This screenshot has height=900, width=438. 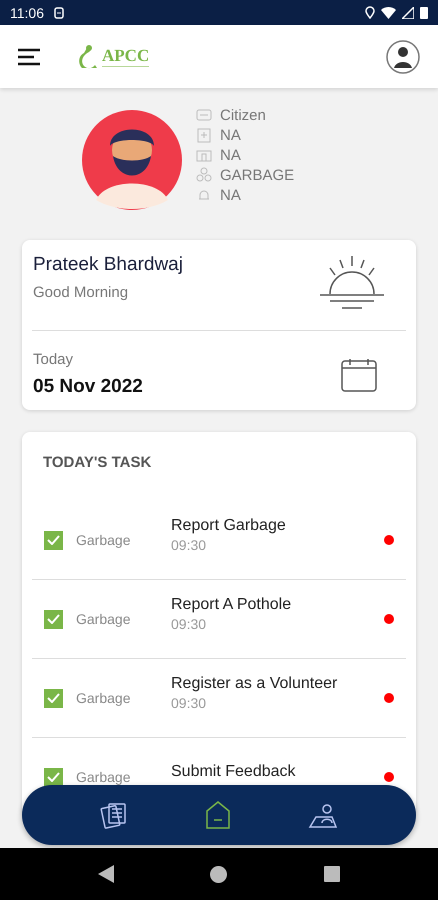 I want to click on home-icon, so click(x=217, y=815).